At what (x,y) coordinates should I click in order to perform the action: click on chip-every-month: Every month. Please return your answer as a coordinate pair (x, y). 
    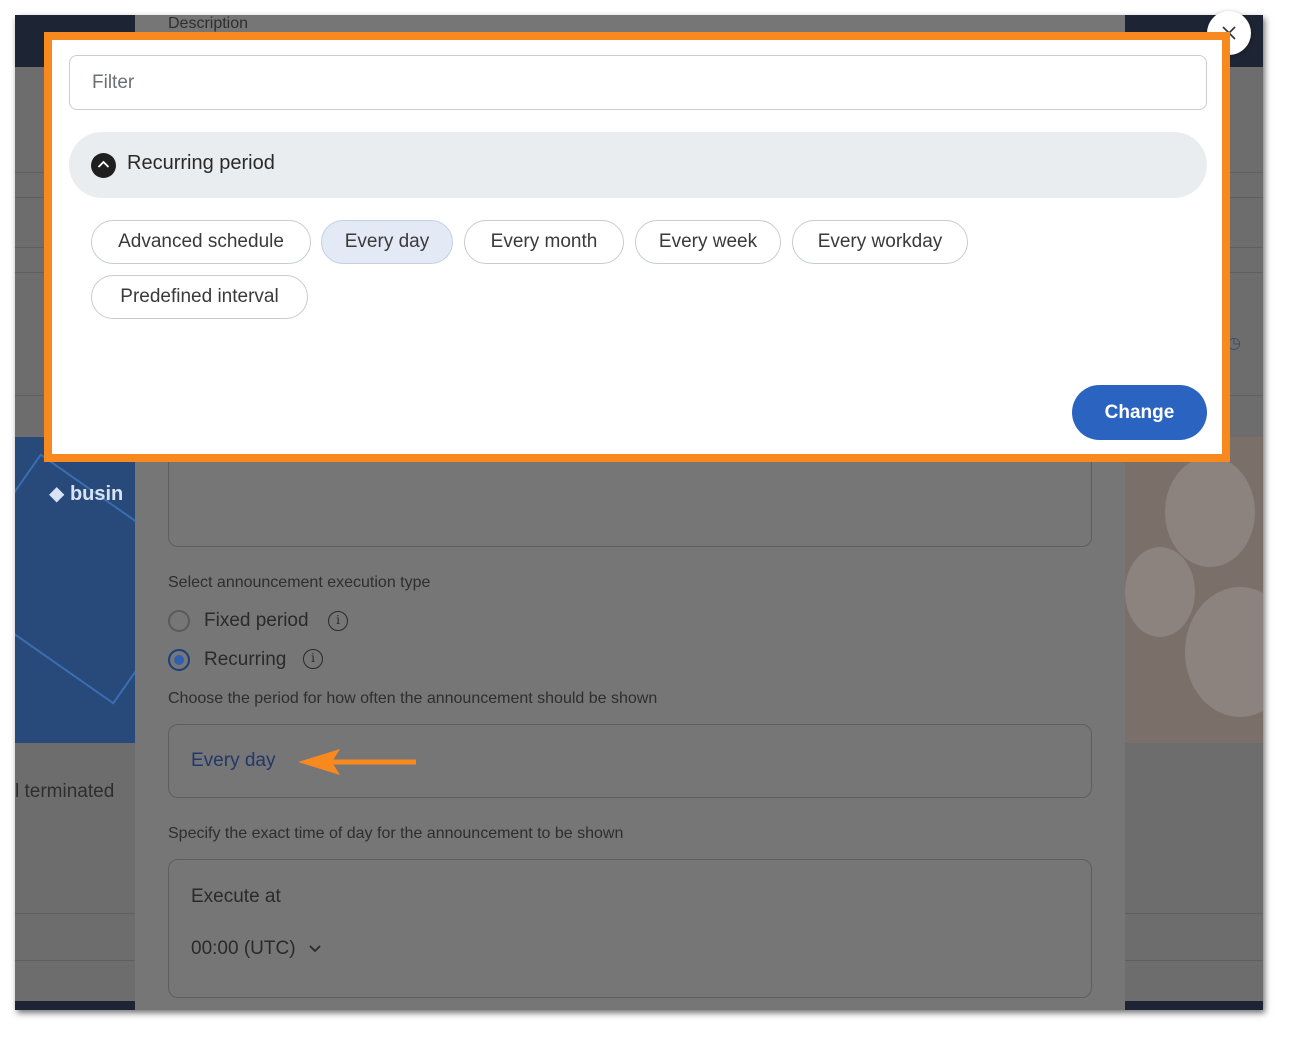
    Looking at the image, I should click on (544, 242).